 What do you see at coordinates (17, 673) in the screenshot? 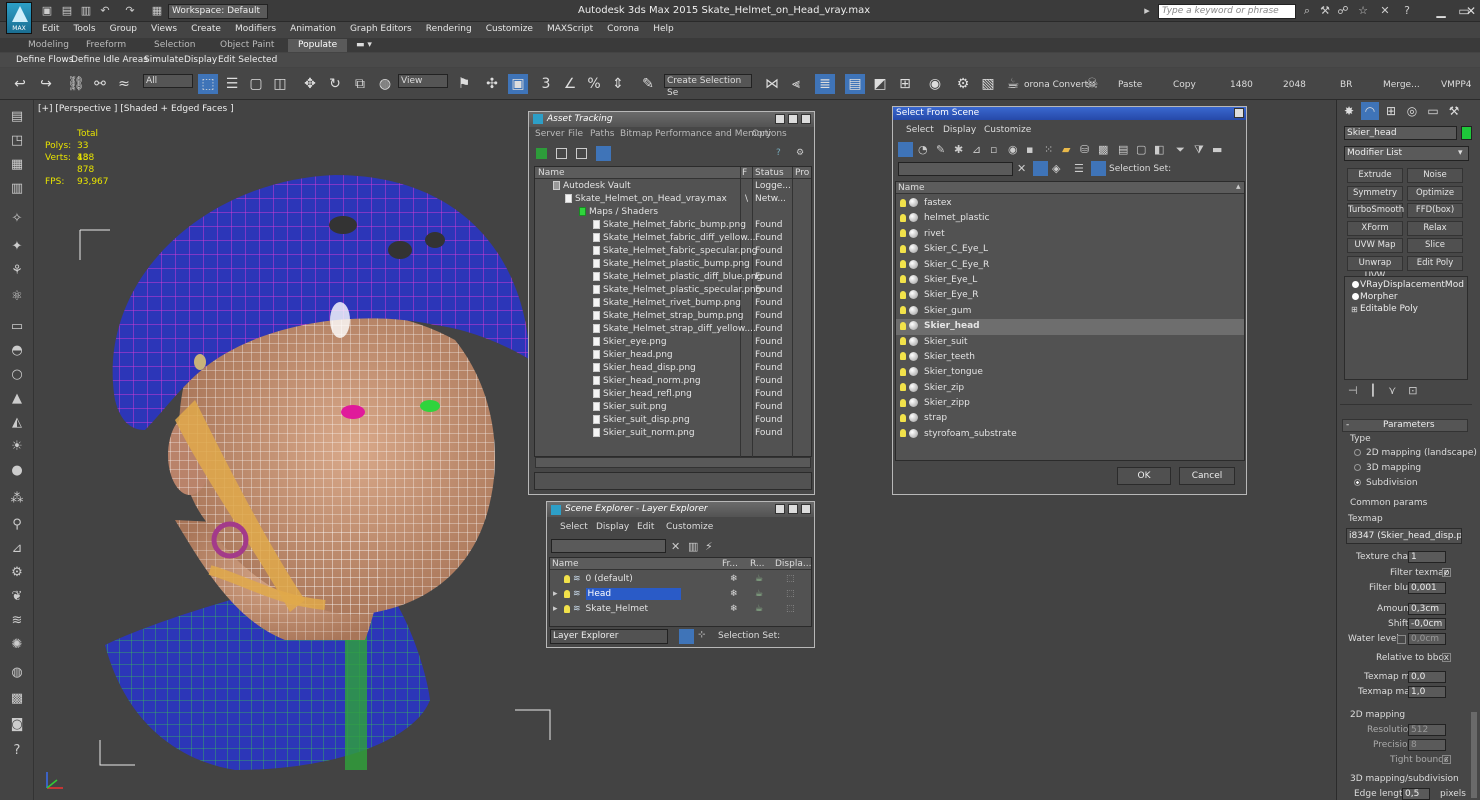
I see `sphere-icon: ◍` at bounding box center [17, 673].